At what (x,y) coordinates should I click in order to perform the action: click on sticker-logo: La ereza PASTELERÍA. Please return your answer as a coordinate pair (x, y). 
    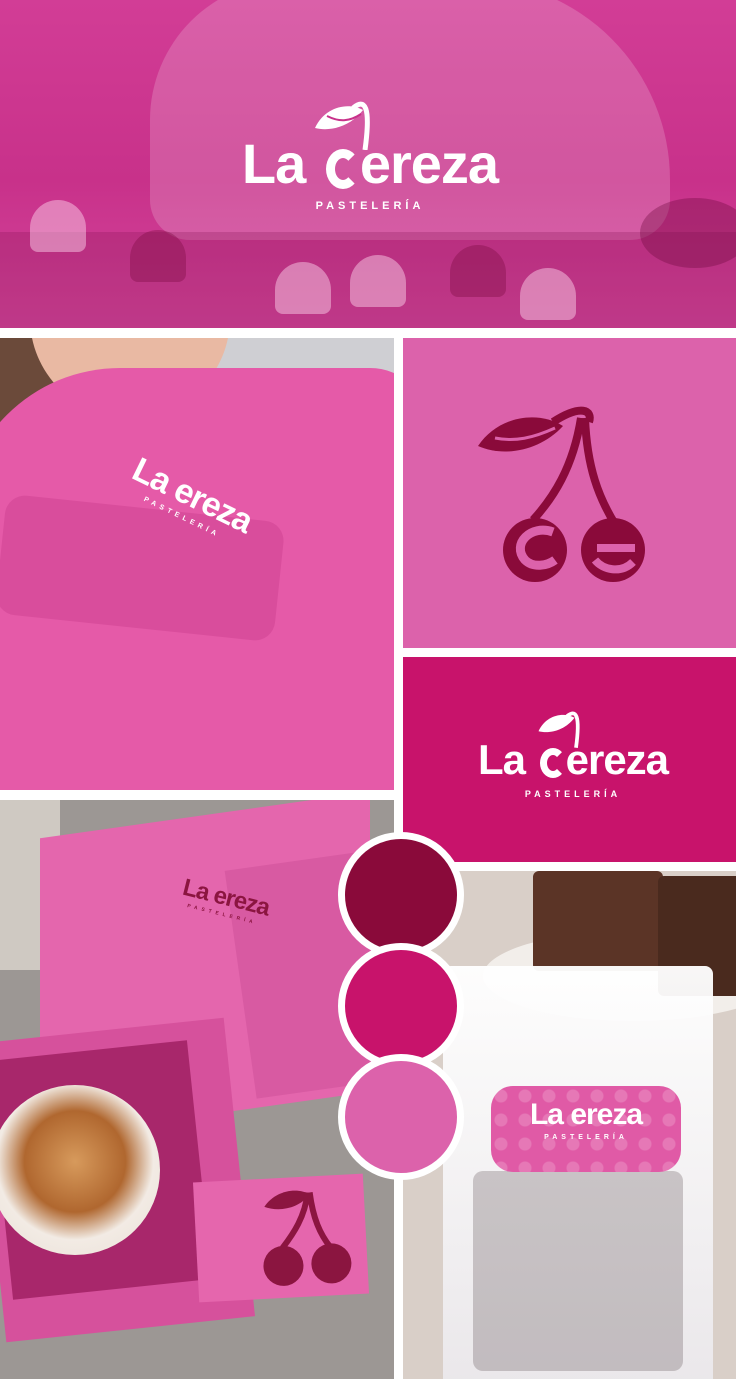
    Looking at the image, I should click on (586, 1120).